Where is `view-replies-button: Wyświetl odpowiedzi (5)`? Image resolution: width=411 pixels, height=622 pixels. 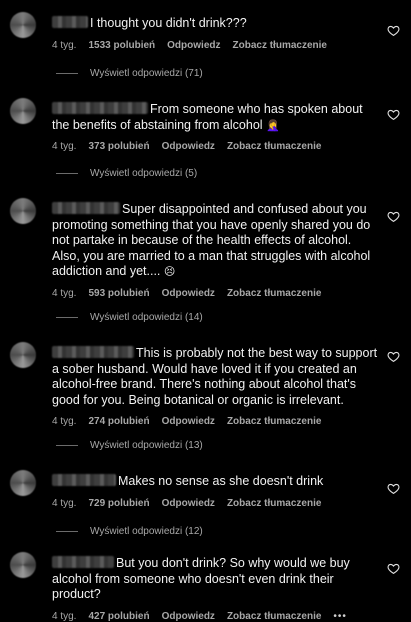
view-replies-button: Wyświetl odpowiedzi (5) is located at coordinates (126, 173).